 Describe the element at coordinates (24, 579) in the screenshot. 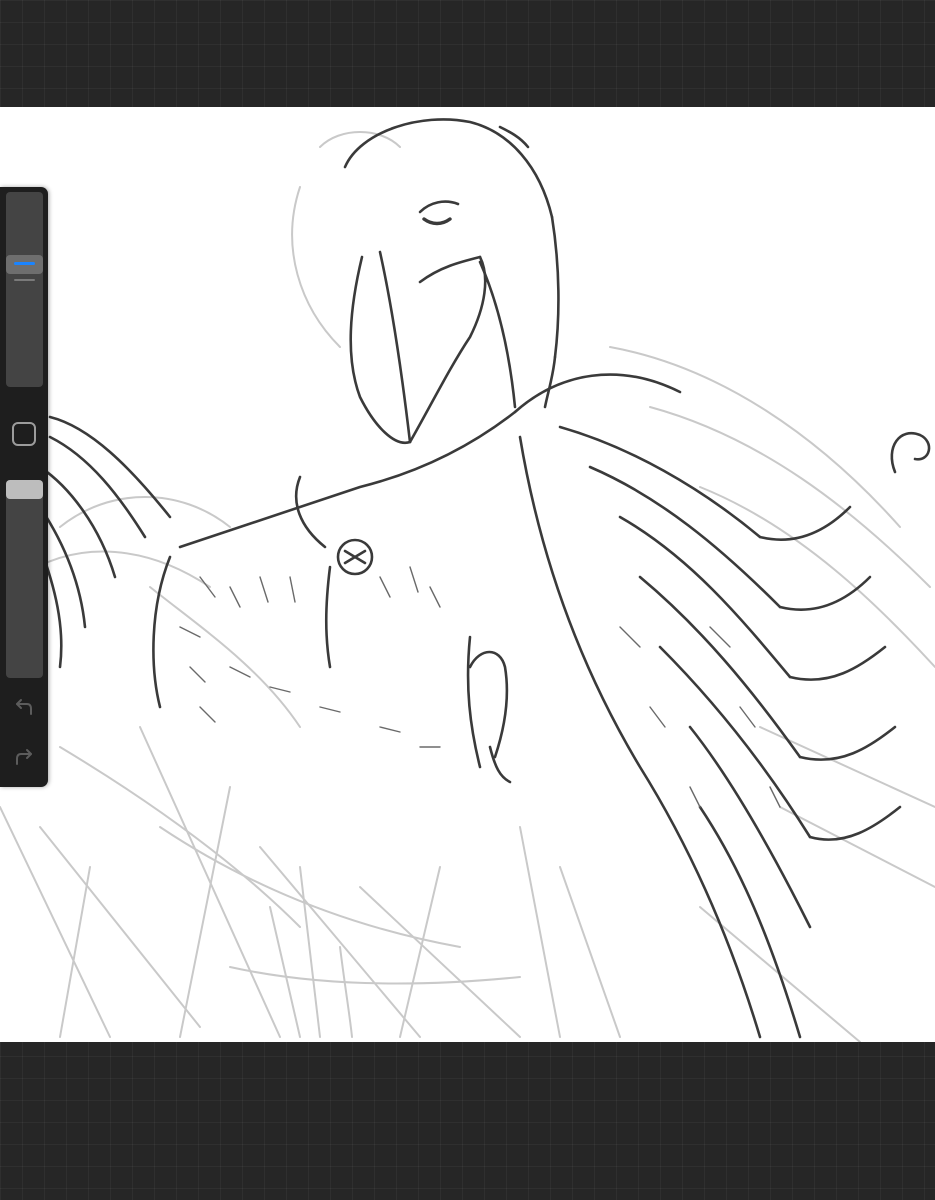

I see `opacity-slider` at that location.